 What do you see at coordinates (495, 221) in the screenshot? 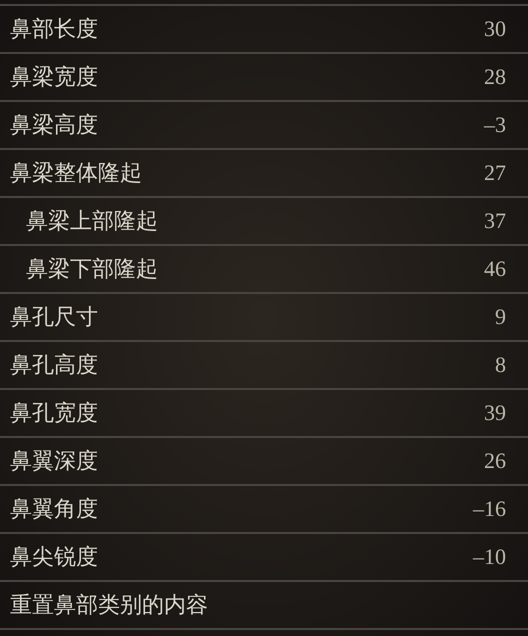
I see `setting-value: 37` at bounding box center [495, 221].